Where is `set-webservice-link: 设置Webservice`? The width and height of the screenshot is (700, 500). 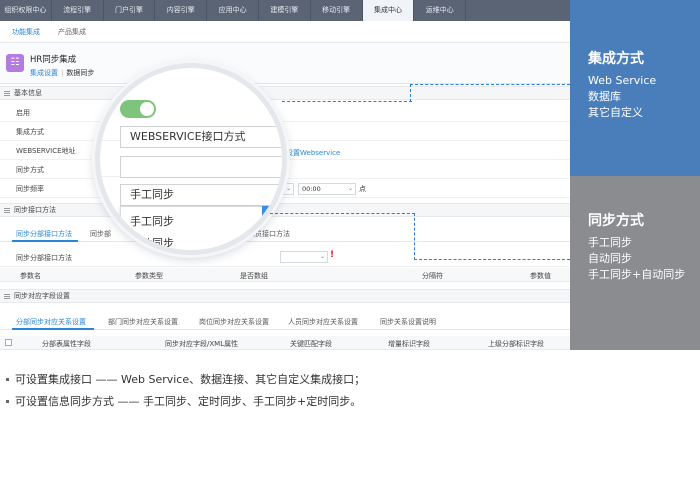 set-webservice-link: 设置Webservice is located at coordinates (313, 153).